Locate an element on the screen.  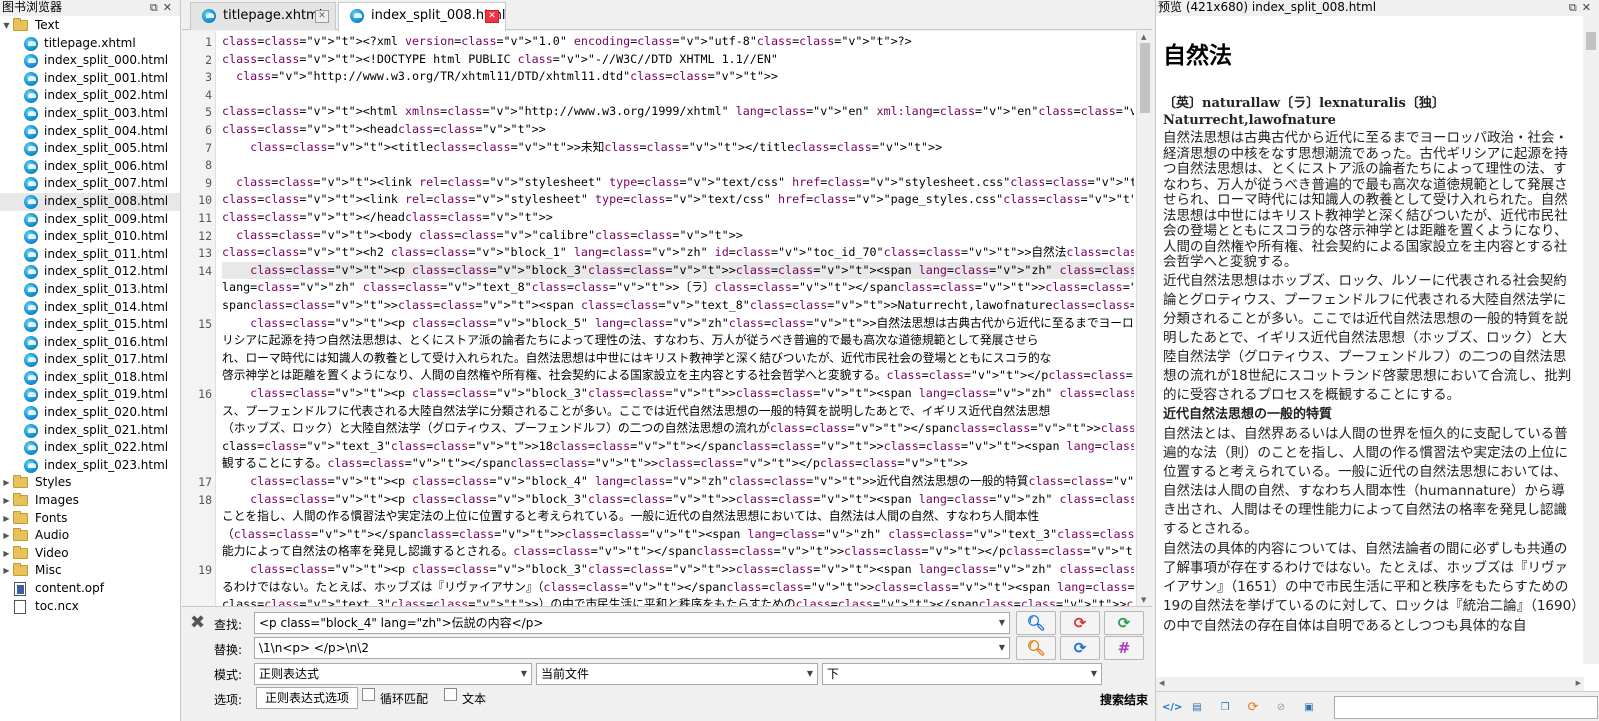
find-input: <p class="block_4" lang="zh">伝説の内容</p> ▼ is located at coordinates (632, 623).